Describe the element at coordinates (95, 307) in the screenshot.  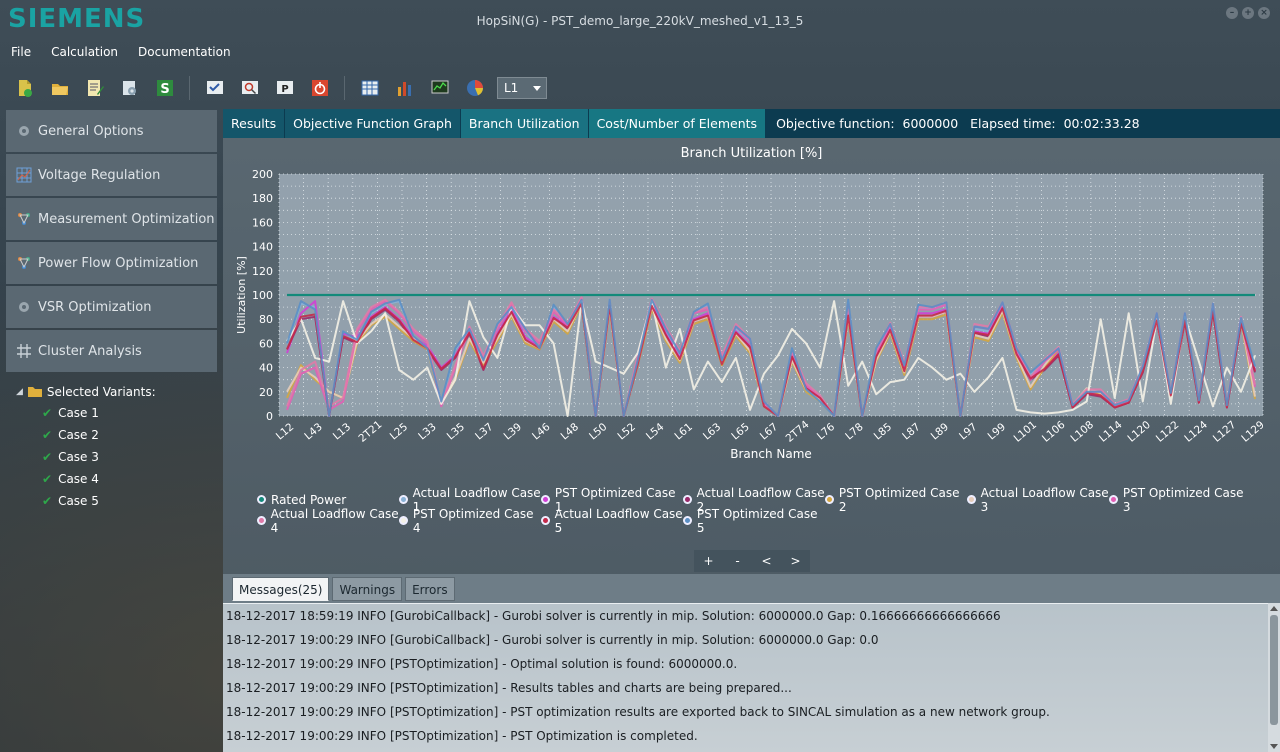
I see `sidebar-item-label: VSR Optimization` at that location.